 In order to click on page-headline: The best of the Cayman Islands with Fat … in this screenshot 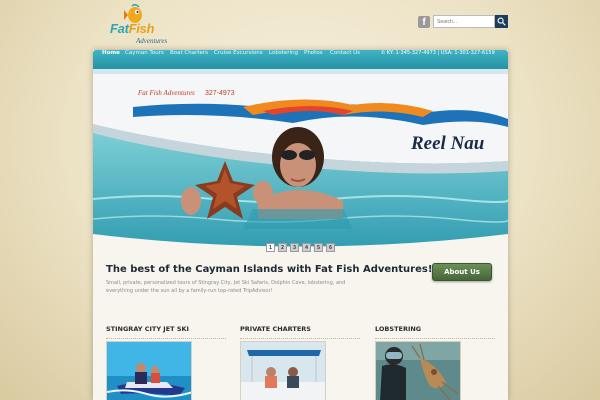, I will do `click(269, 269)`.